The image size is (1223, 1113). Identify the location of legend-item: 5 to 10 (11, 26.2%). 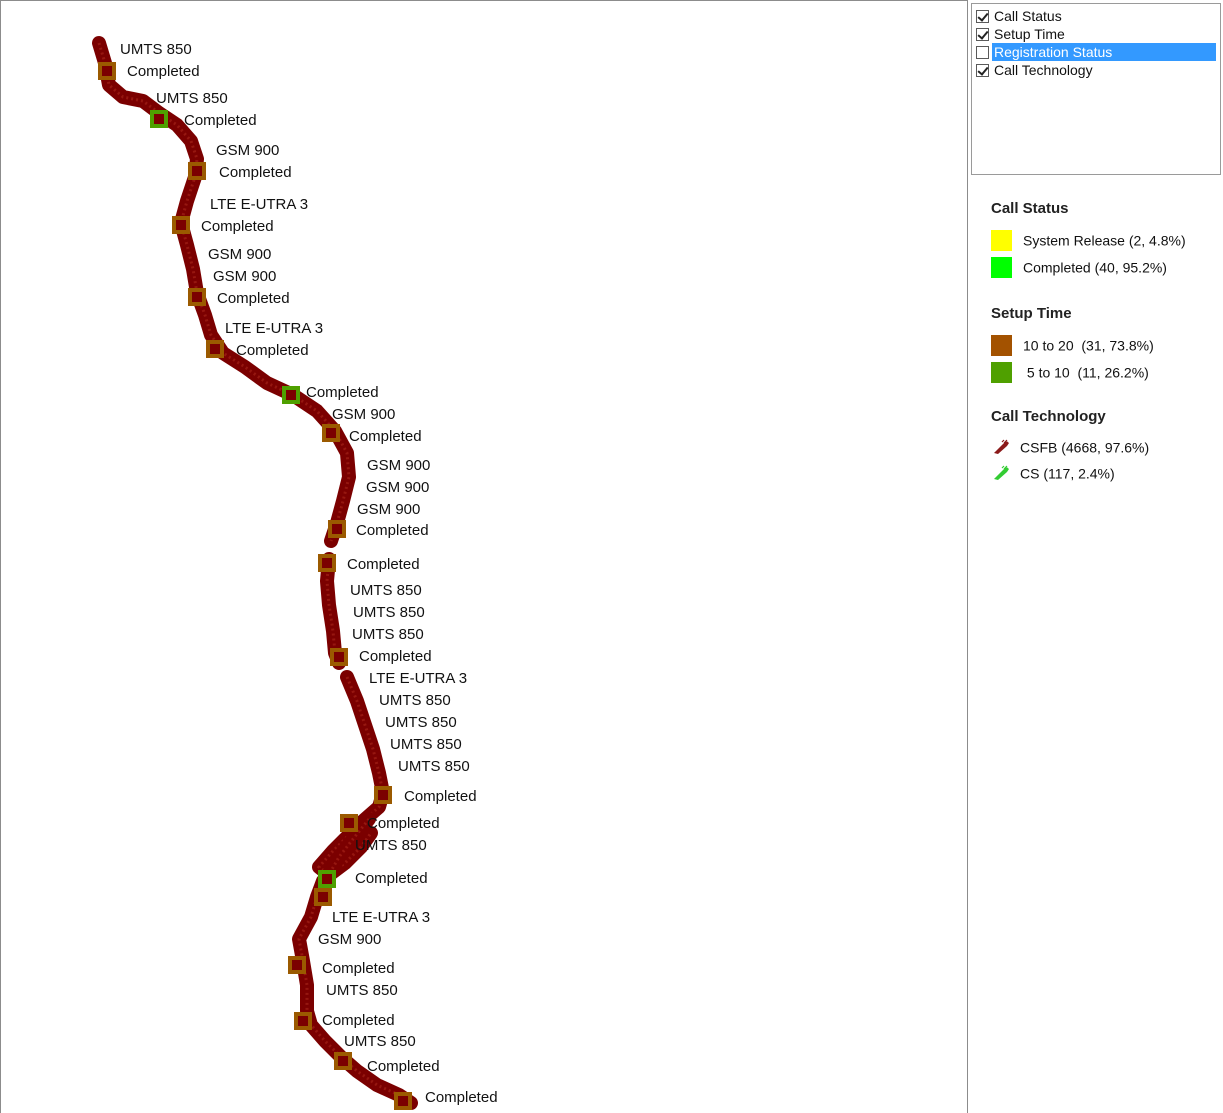
(1070, 371).